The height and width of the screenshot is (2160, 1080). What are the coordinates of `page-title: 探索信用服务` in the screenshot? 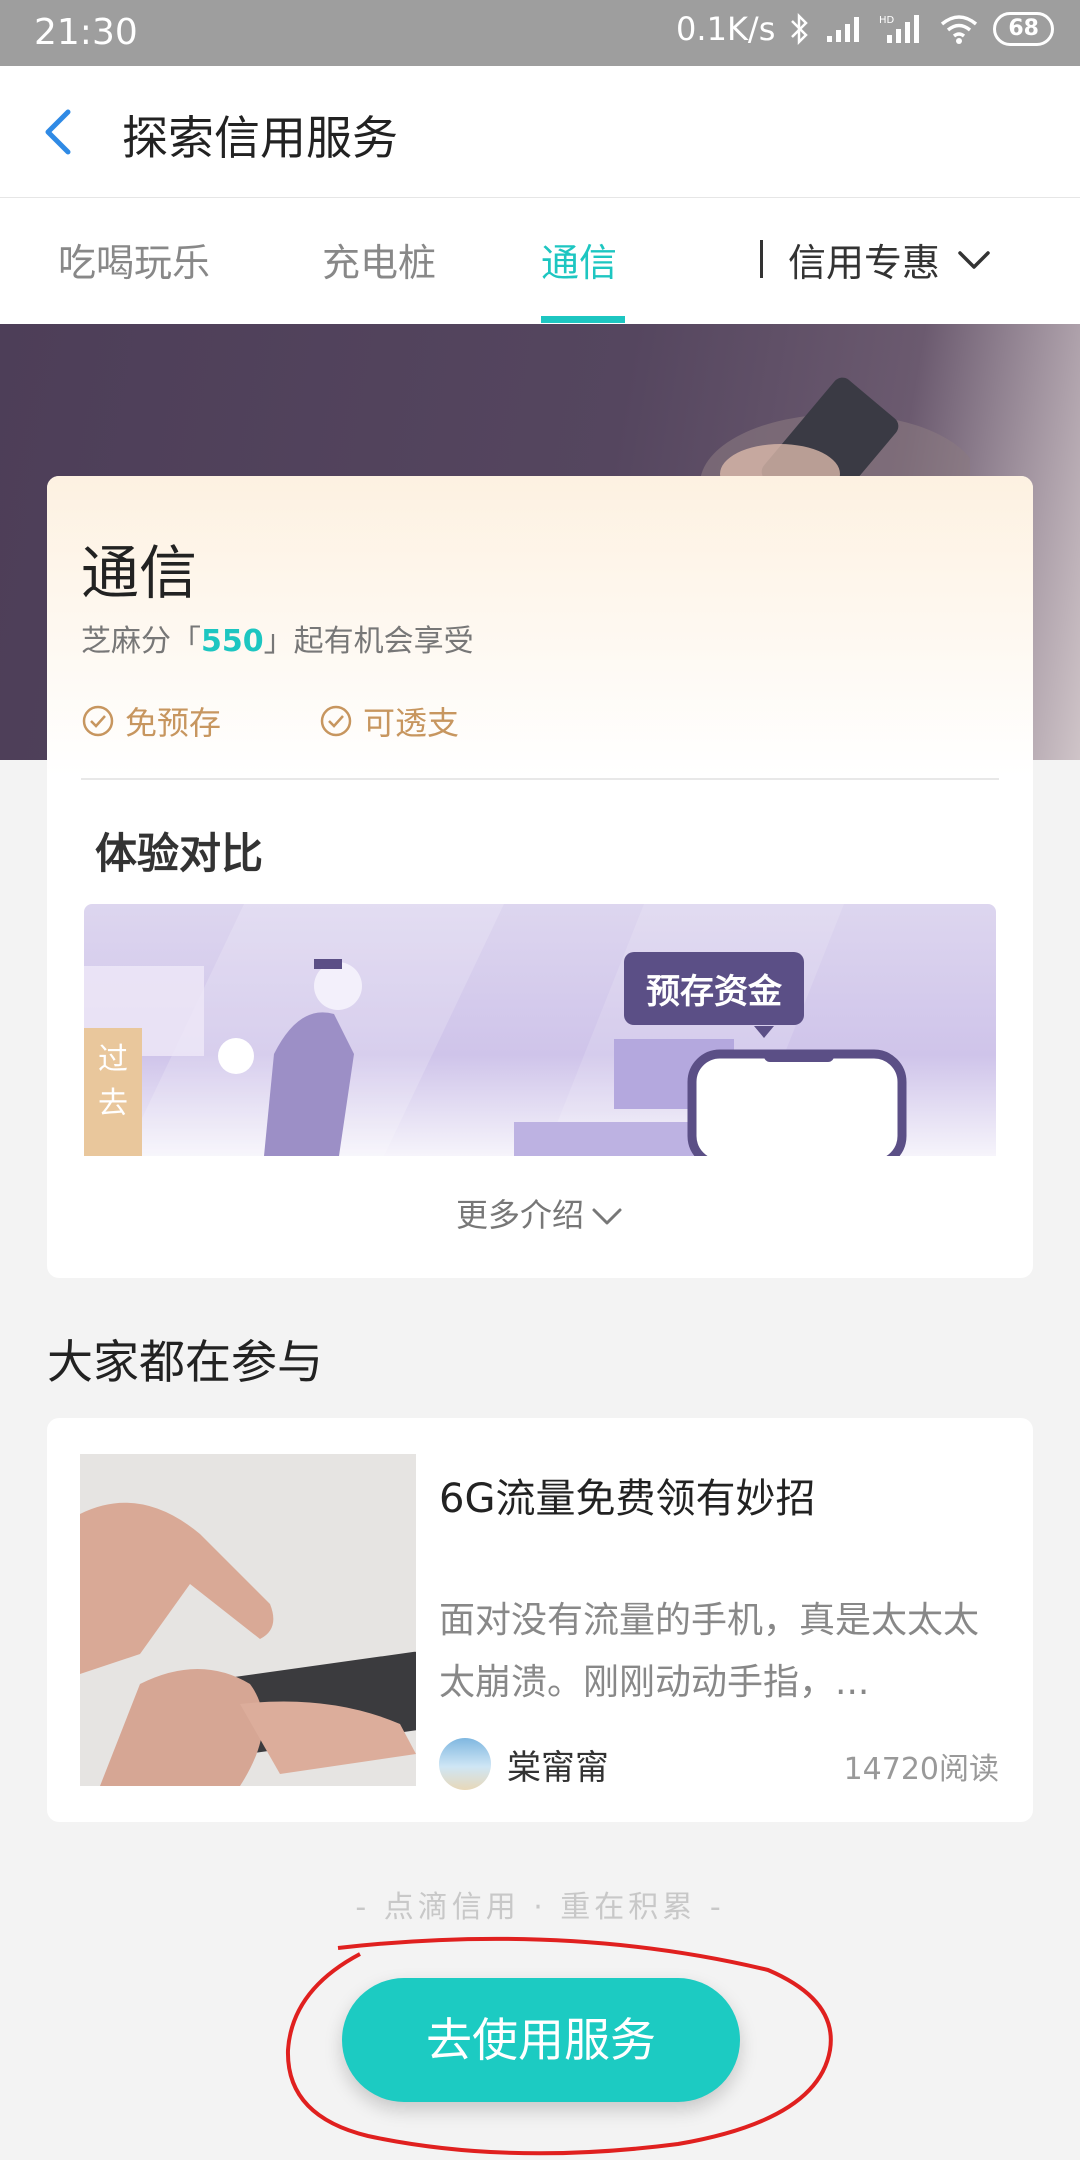 It's located at (260, 138).